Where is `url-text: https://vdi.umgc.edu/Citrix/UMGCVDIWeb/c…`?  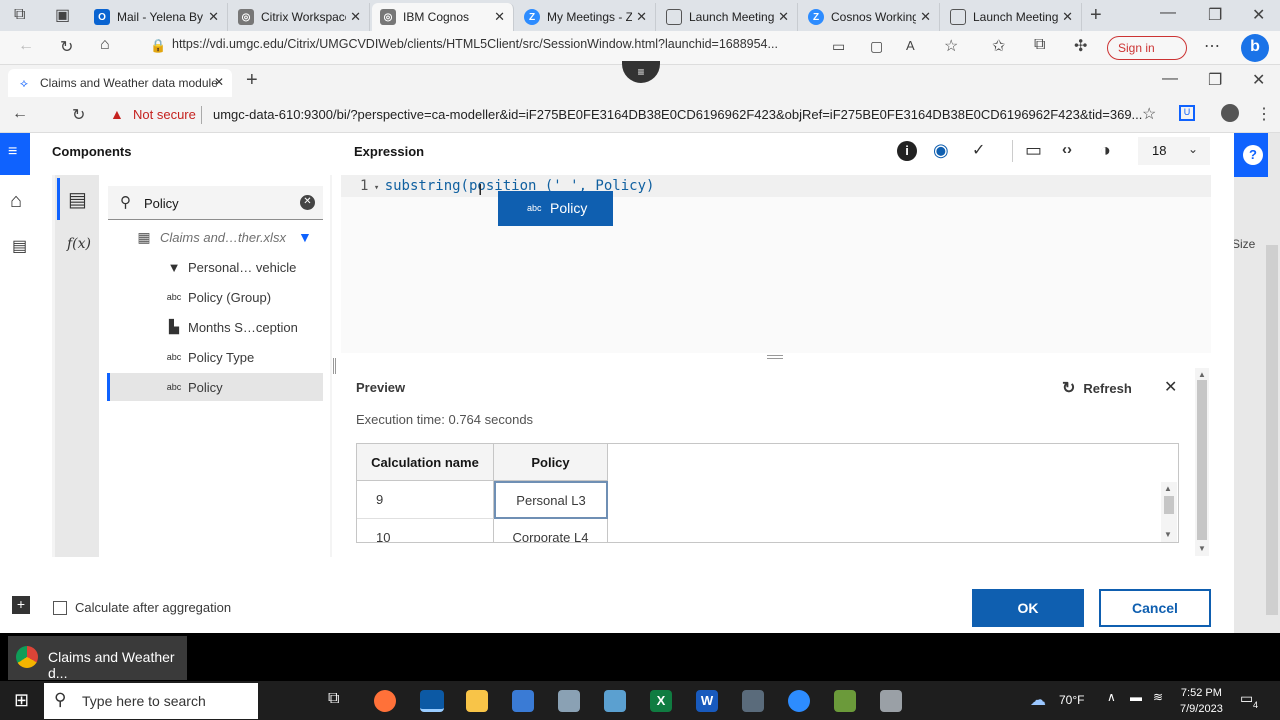
url-text: https://vdi.umgc.edu/Citrix/UMGCVDIWeb/c… is located at coordinates (475, 44).